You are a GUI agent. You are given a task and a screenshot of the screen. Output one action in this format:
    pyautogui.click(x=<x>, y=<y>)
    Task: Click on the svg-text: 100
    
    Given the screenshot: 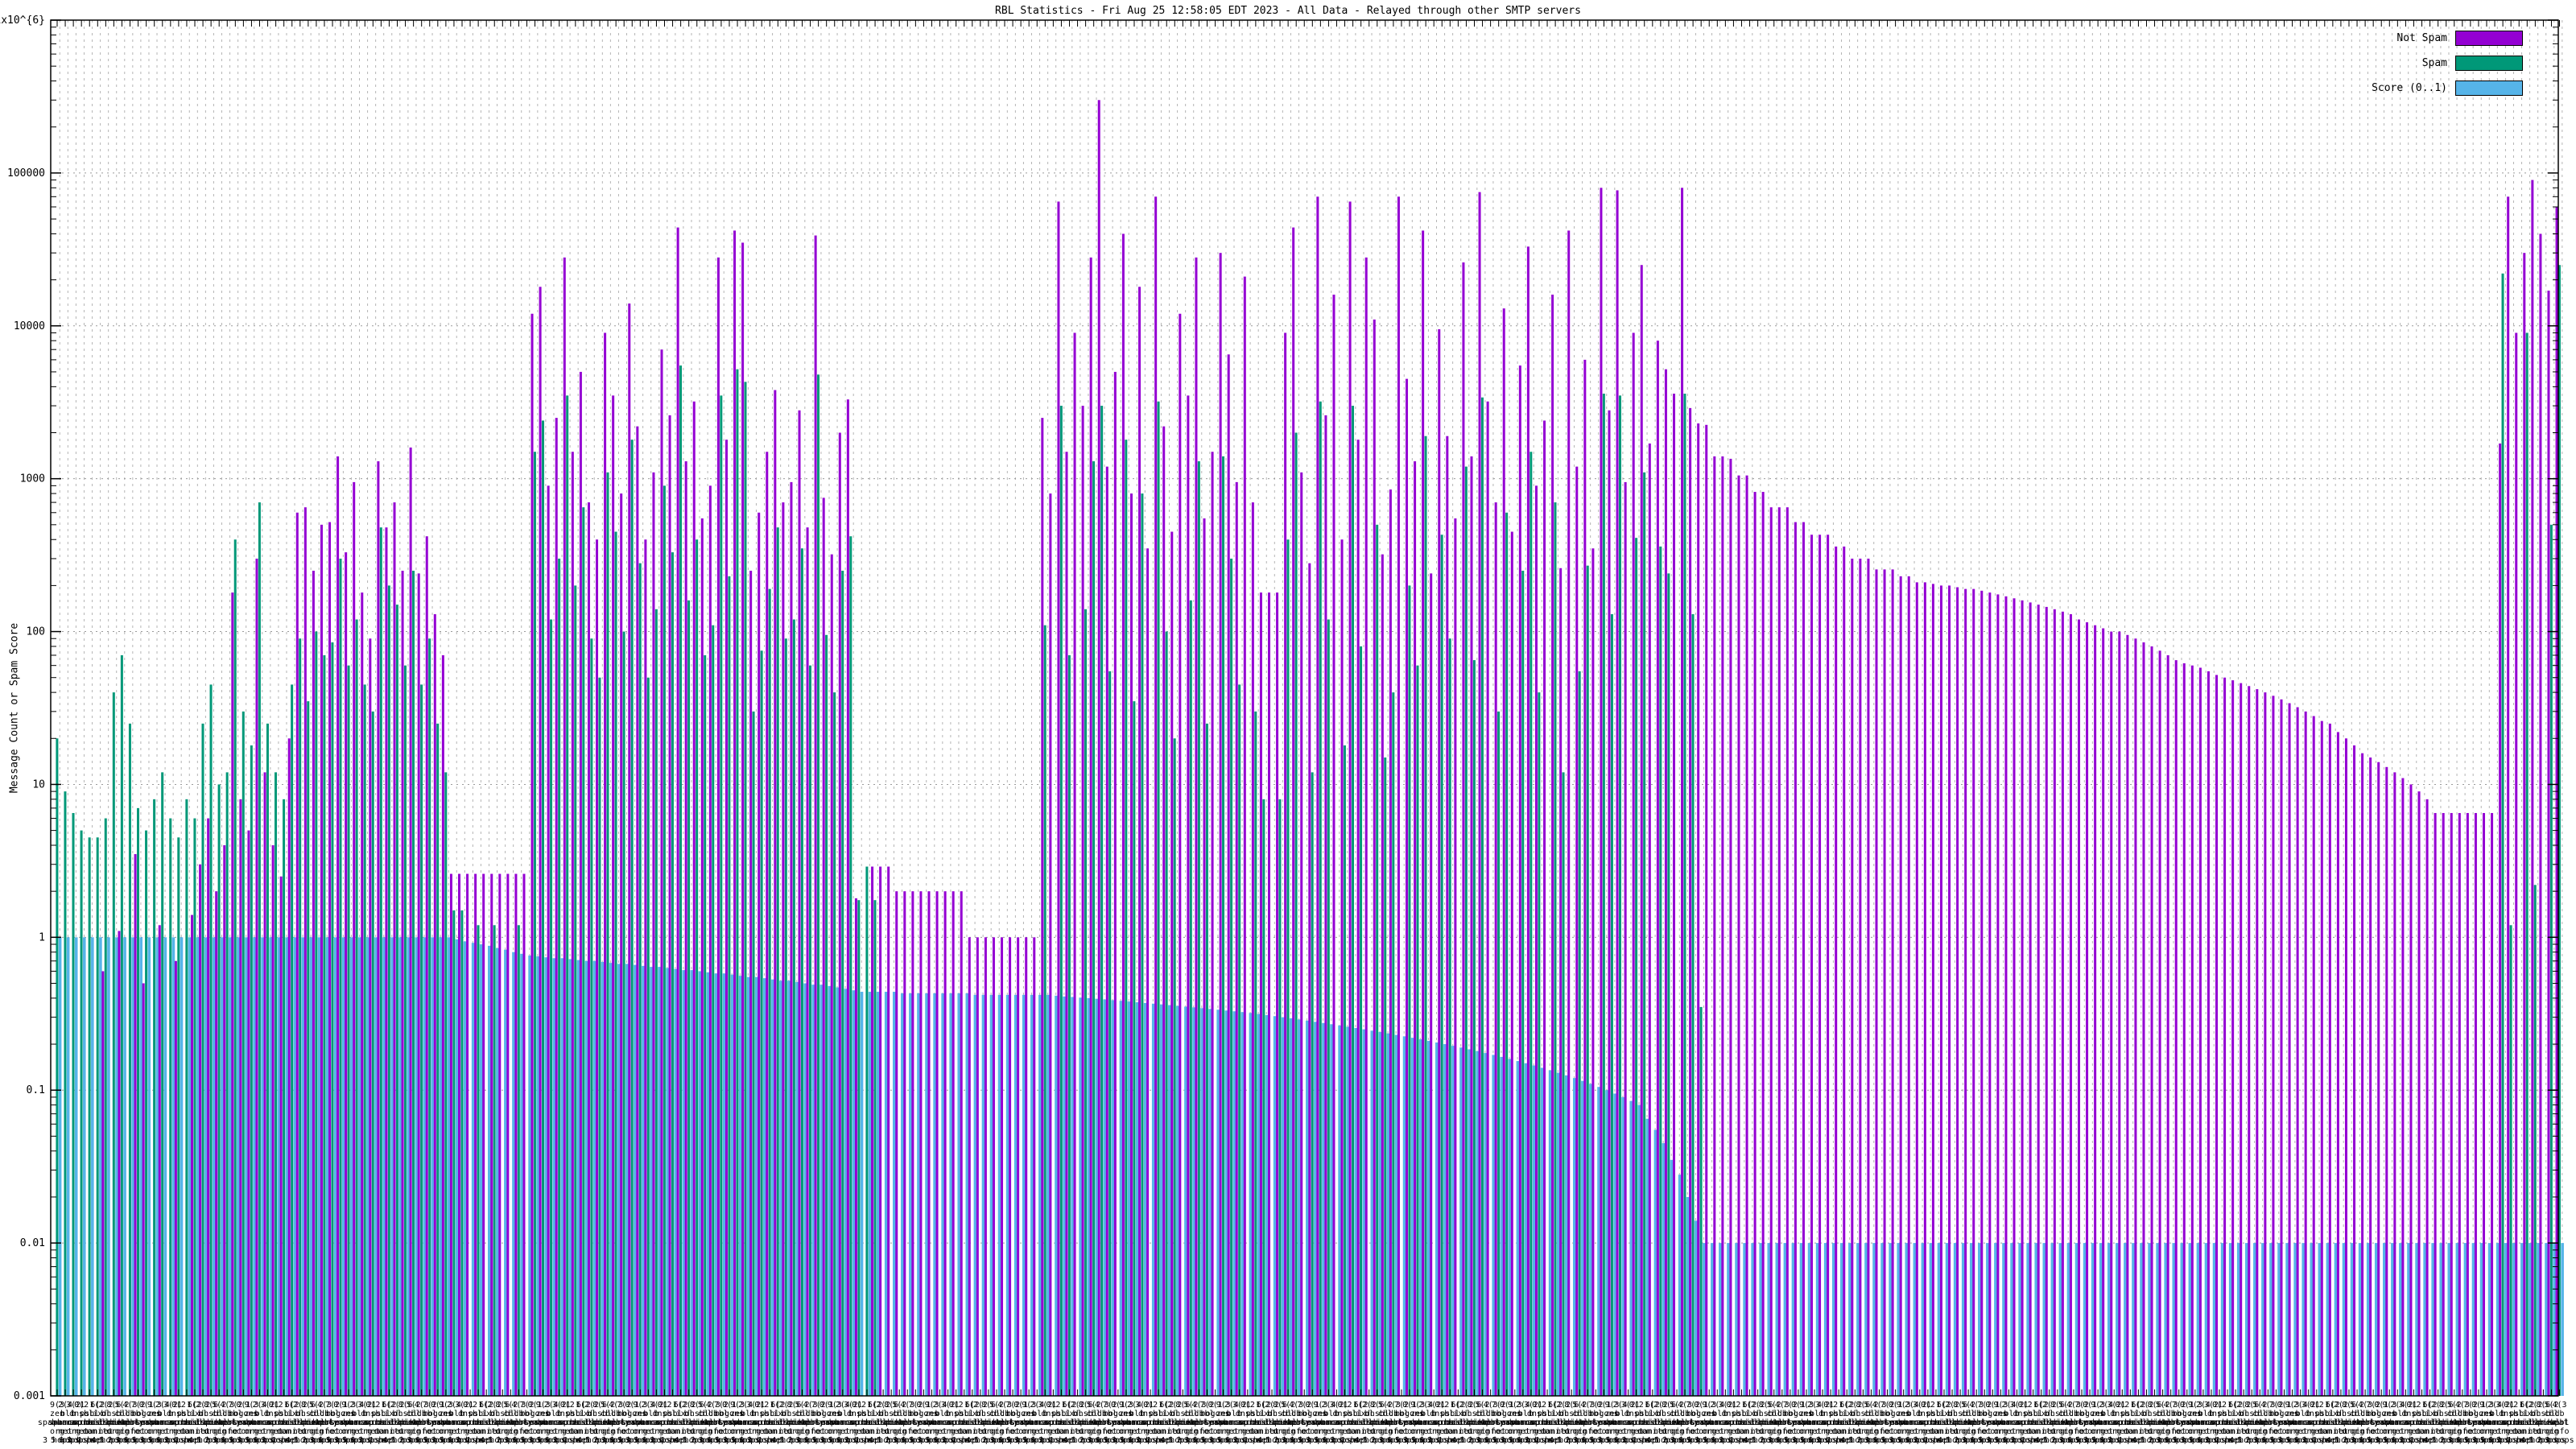 What is the action you would take?
    pyautogui.click(x=36, y=632)
    